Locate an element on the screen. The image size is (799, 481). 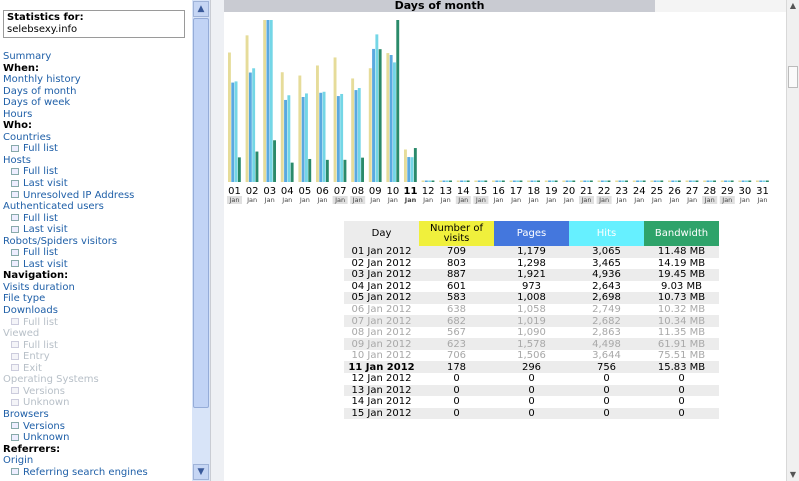
stats-for-label: Statistics for: is located at coordinates (45, 17).